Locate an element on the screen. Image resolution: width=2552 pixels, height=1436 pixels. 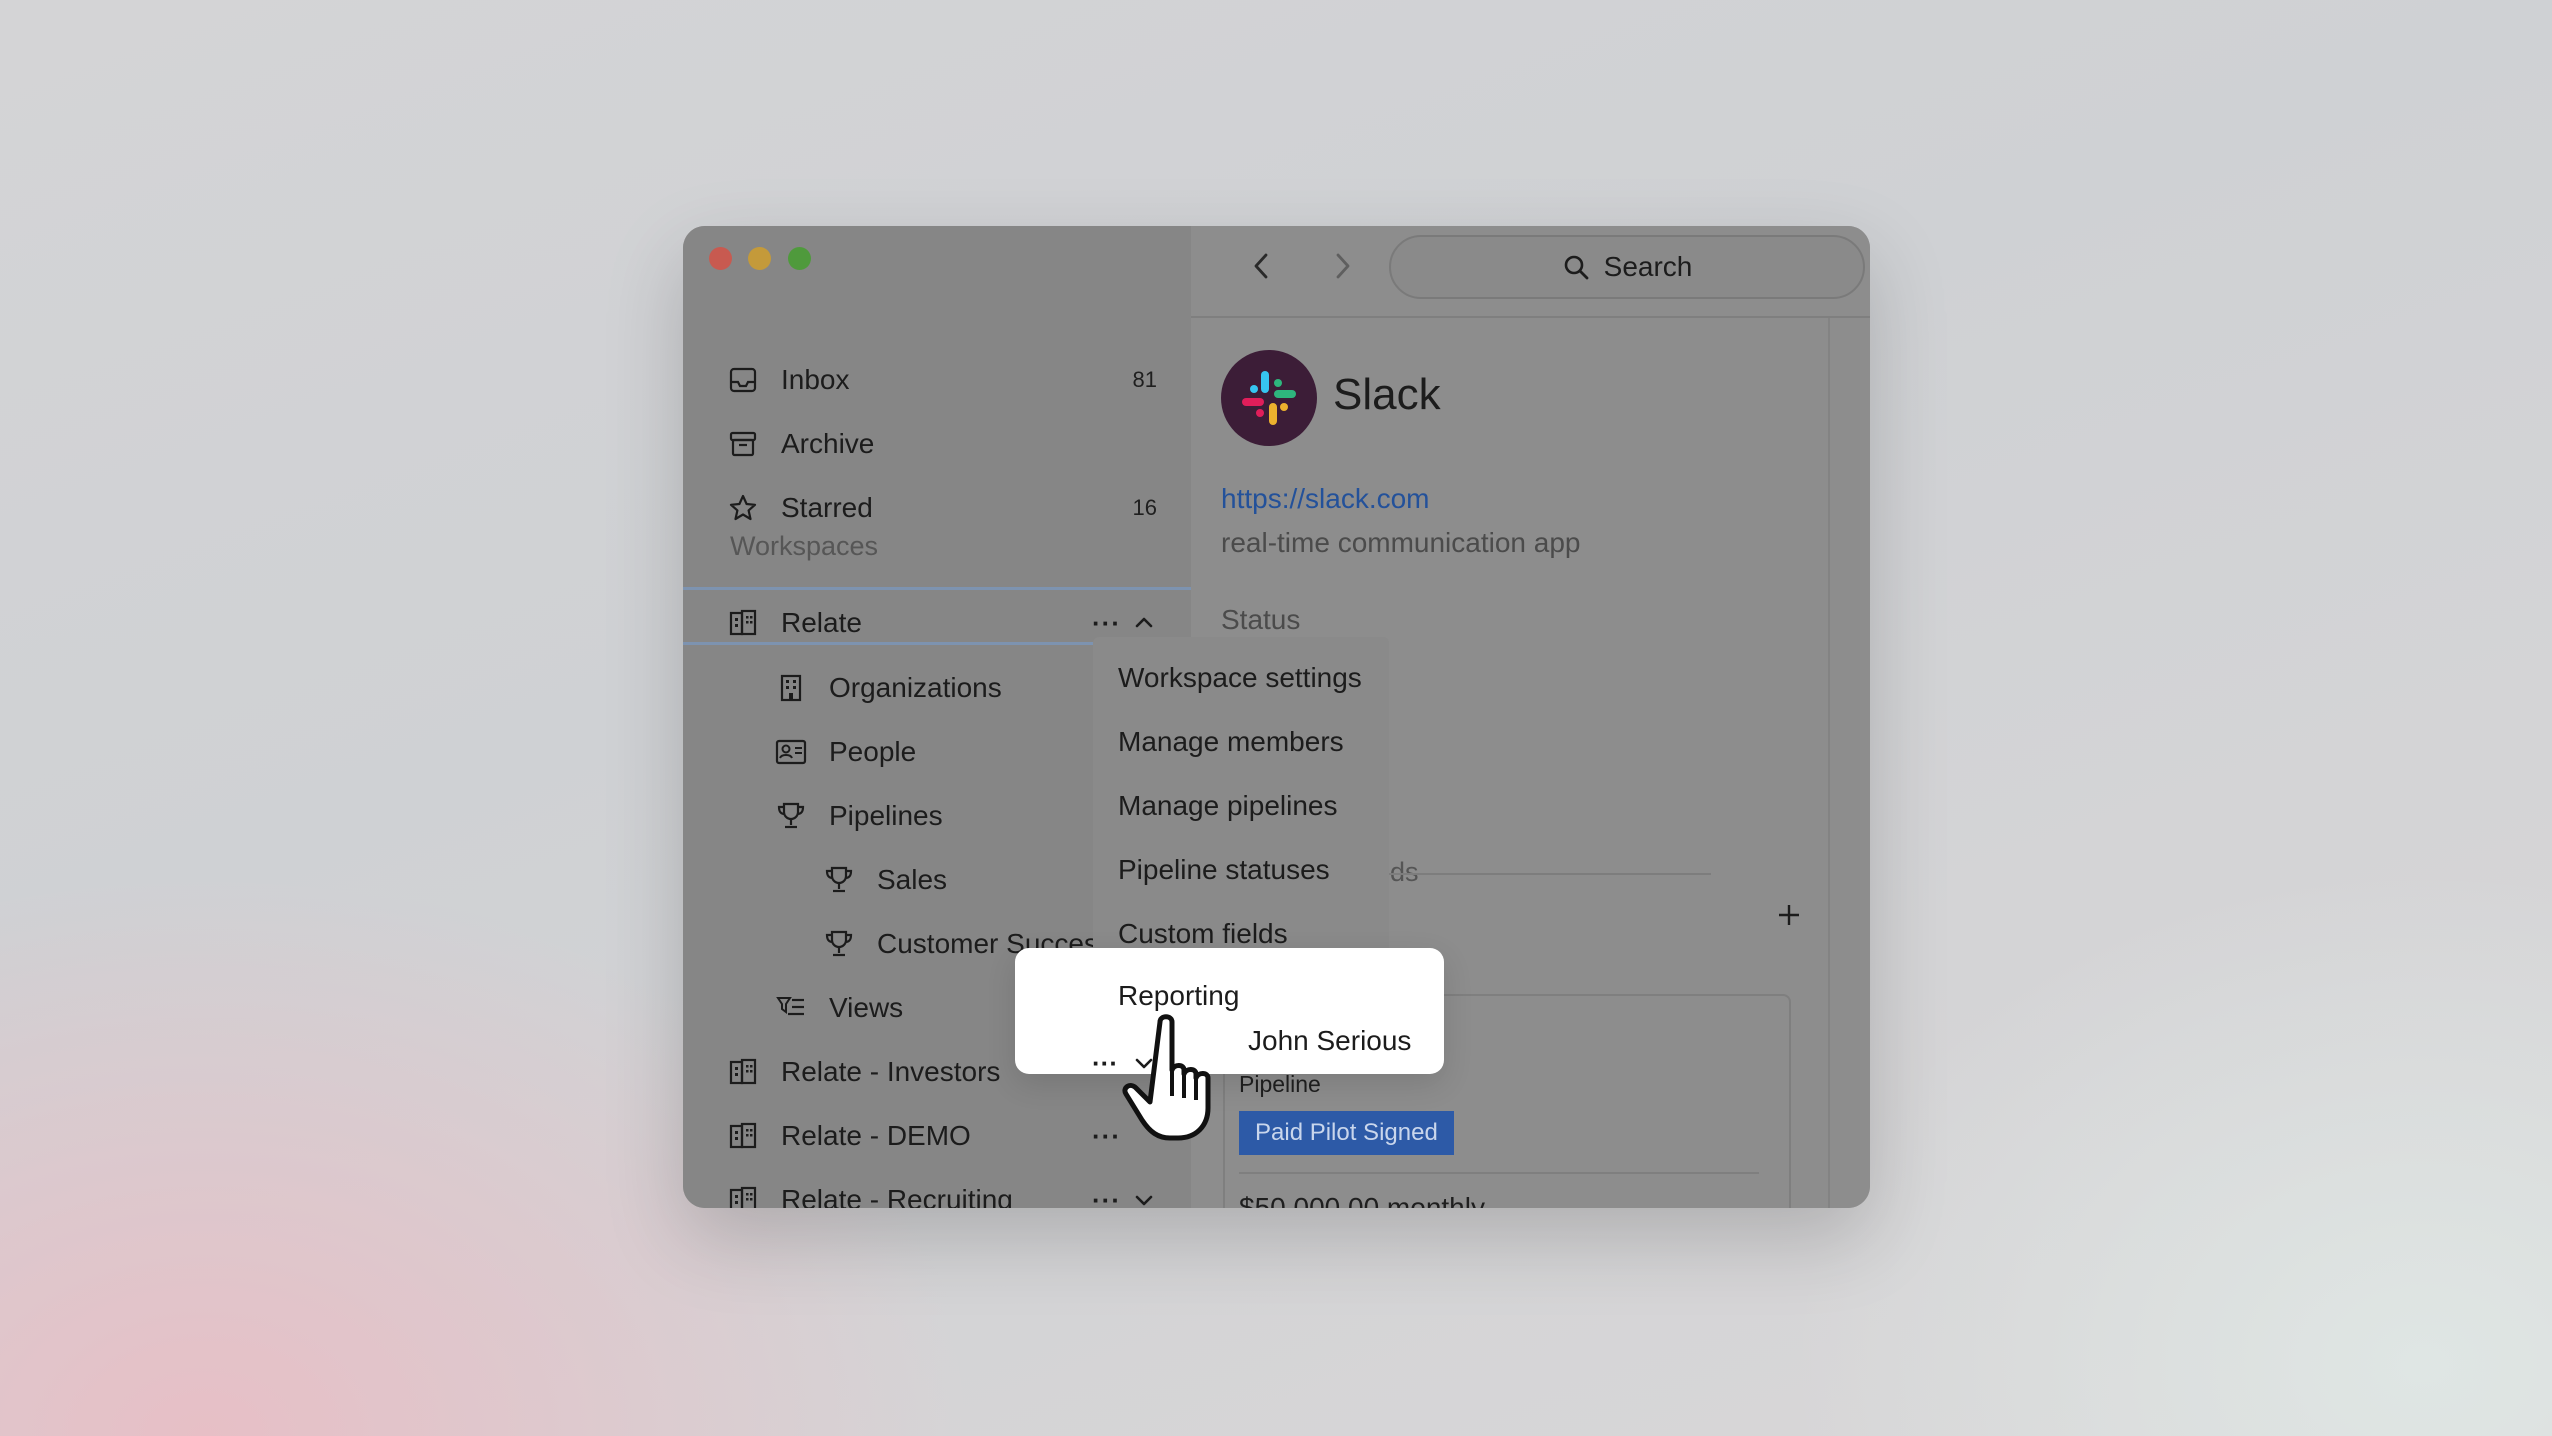
website-link: https://slack.com is located at coordinates (1325, 499).